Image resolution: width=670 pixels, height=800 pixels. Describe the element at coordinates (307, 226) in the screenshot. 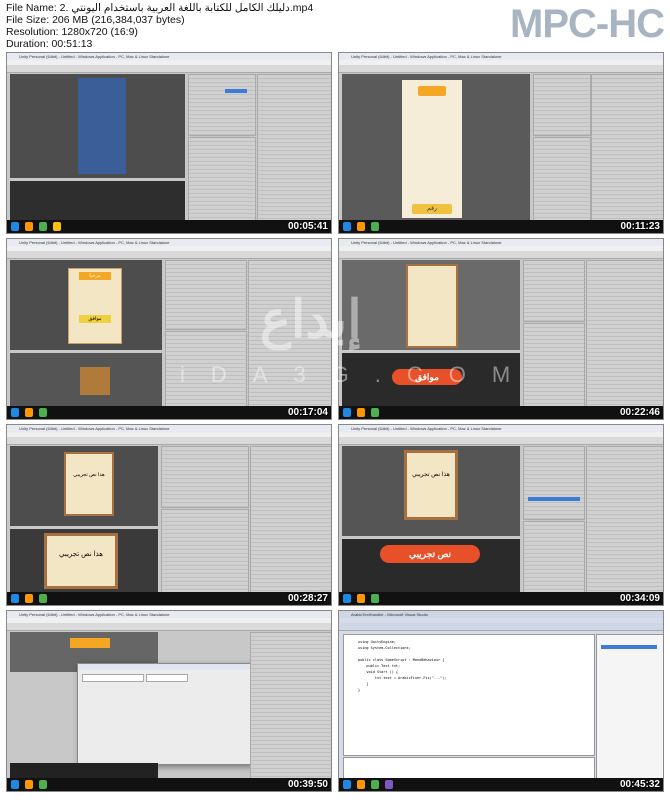

I see `timestamp: 00:05:41` at that location.